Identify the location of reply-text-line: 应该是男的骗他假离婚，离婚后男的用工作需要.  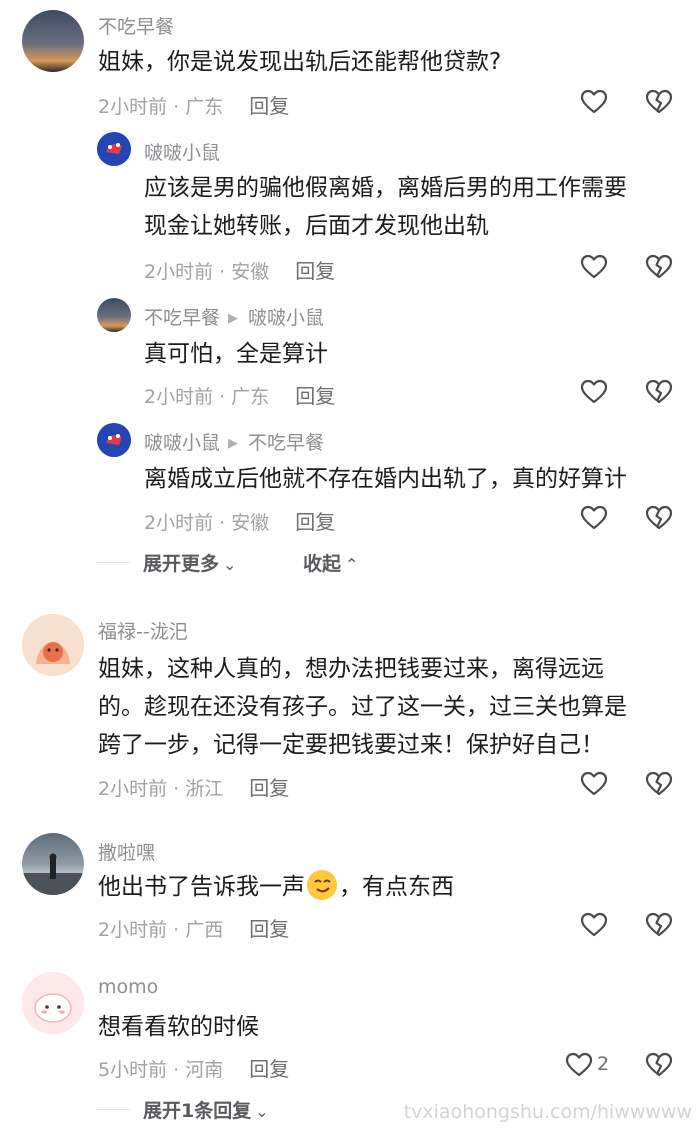
(385, 188).